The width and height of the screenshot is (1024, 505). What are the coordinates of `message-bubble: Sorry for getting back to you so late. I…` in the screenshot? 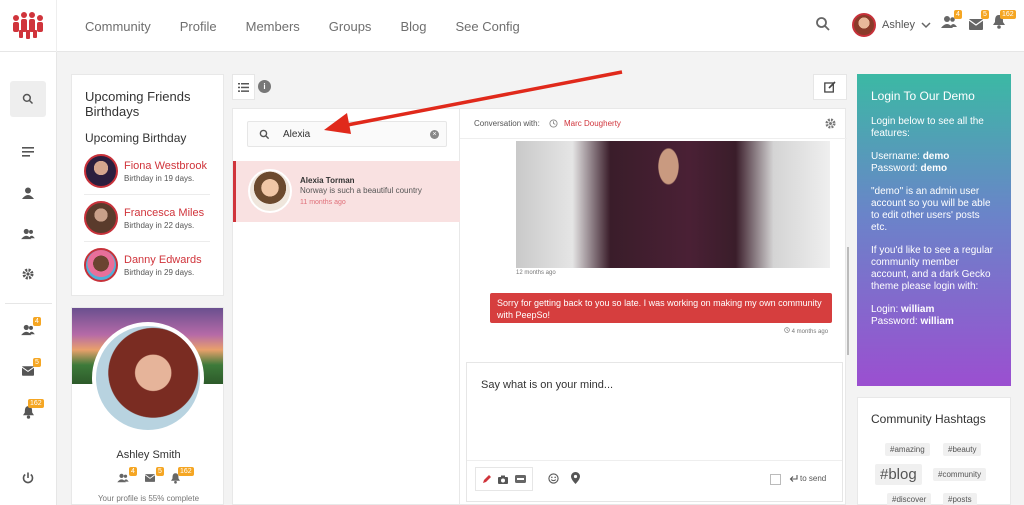 It's located at (661, 308).